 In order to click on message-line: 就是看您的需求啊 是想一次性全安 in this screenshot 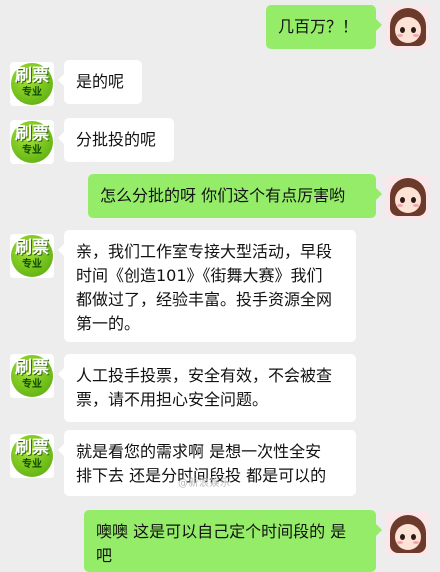, I will do `click(199, 451)`.